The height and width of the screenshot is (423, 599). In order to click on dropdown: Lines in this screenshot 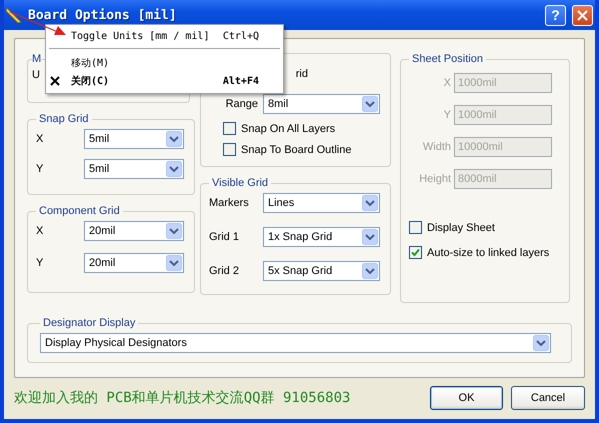, I will do `click(321, 203)`.